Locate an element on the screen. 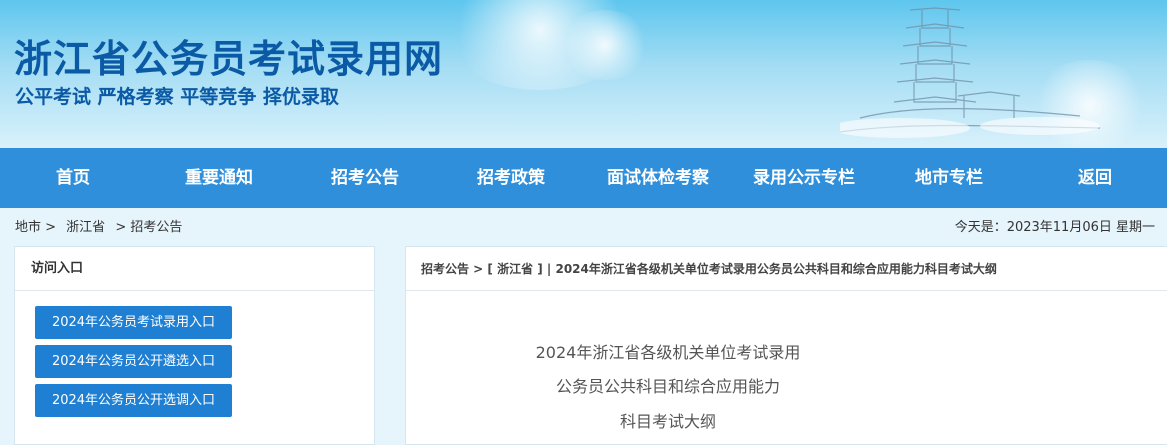 The image size is (1167, 445). nav-back: 返回 is located at coordinates (1095, 178).